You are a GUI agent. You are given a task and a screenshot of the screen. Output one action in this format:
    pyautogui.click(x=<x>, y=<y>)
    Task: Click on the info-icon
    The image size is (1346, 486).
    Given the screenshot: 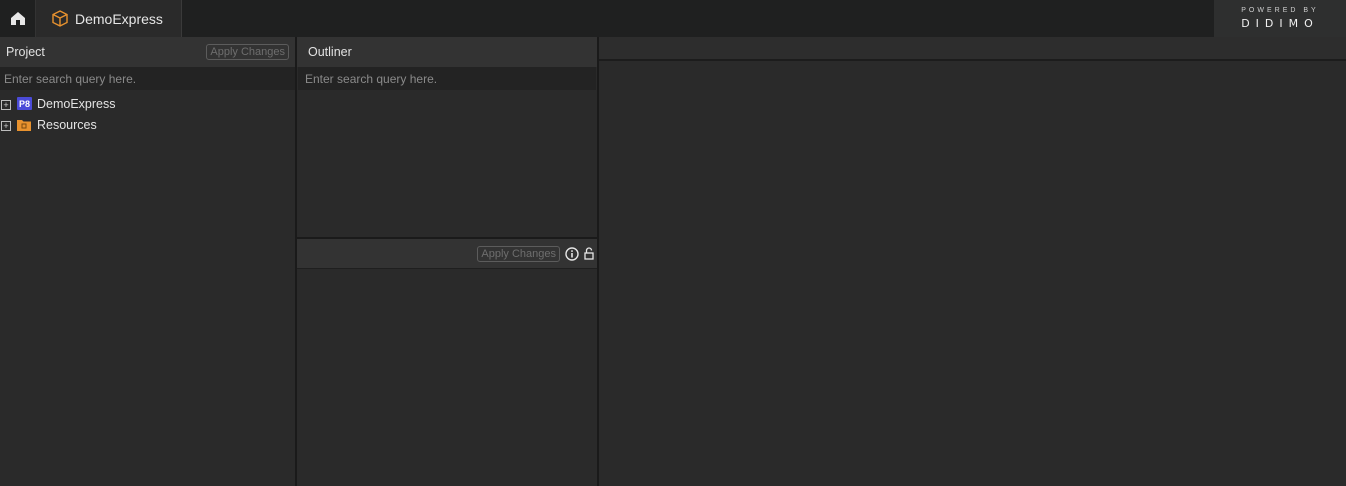 What is the action you would take?
    pyautogui.click(x=572, y=253)
    